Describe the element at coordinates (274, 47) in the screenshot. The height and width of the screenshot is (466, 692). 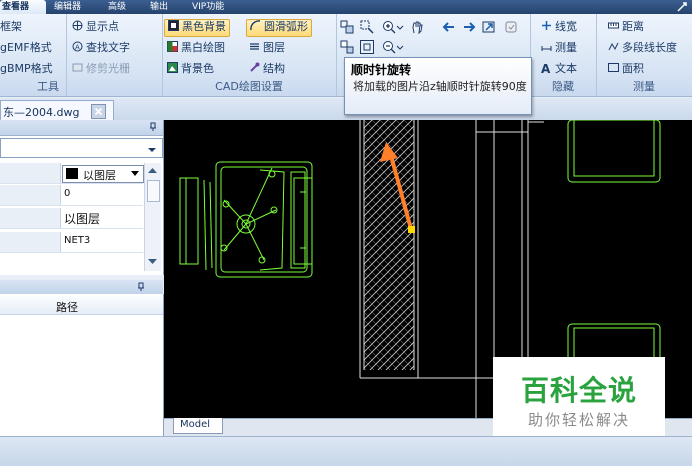
I see `layers-label: 图层` at that location.